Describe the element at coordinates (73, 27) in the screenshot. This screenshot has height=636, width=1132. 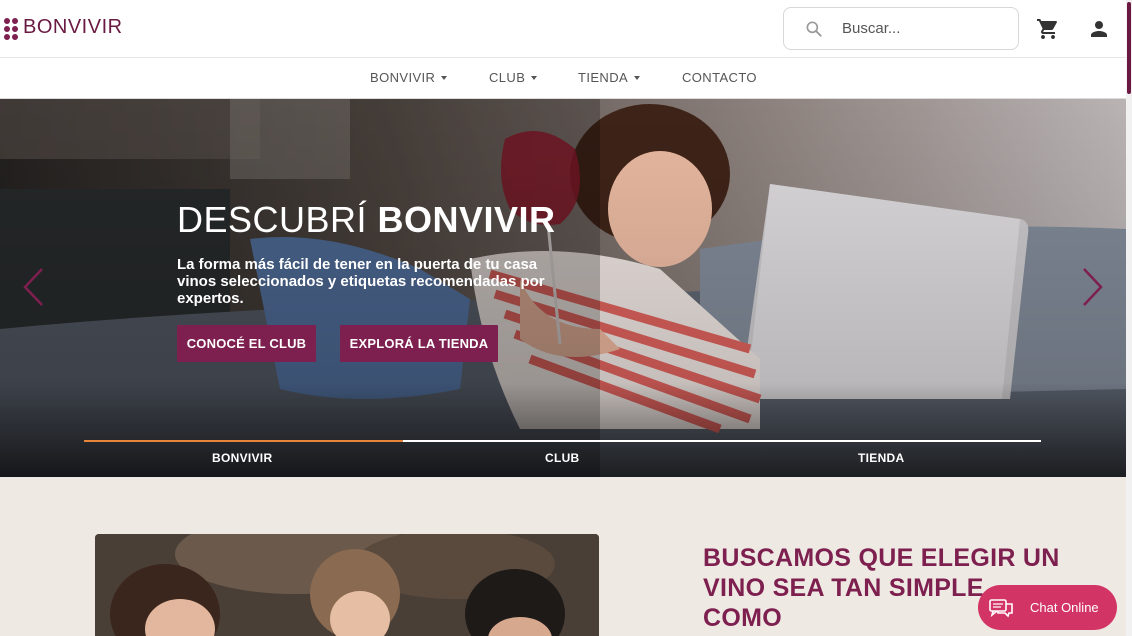
I see `brand-name: BONVIVIR` at that location.